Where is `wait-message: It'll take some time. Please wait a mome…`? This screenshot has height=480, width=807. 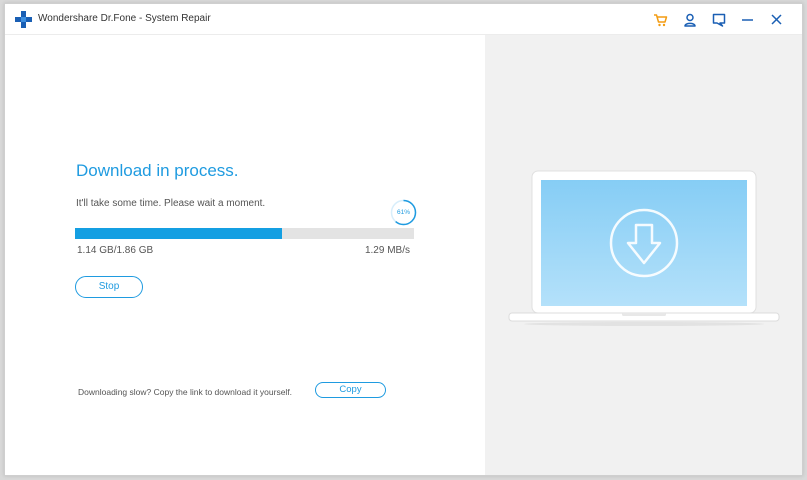 wait-message: It'll take some time. Please wait a mome… is located at coordinates (171, 203).